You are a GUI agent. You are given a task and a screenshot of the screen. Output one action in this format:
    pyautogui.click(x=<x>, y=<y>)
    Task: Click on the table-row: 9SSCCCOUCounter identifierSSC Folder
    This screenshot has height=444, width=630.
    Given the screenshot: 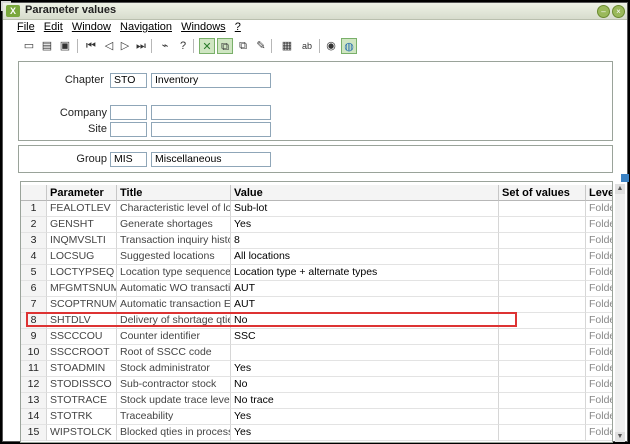 What is the action you would take?
    pyautogui.click(x=316, y=337)
    